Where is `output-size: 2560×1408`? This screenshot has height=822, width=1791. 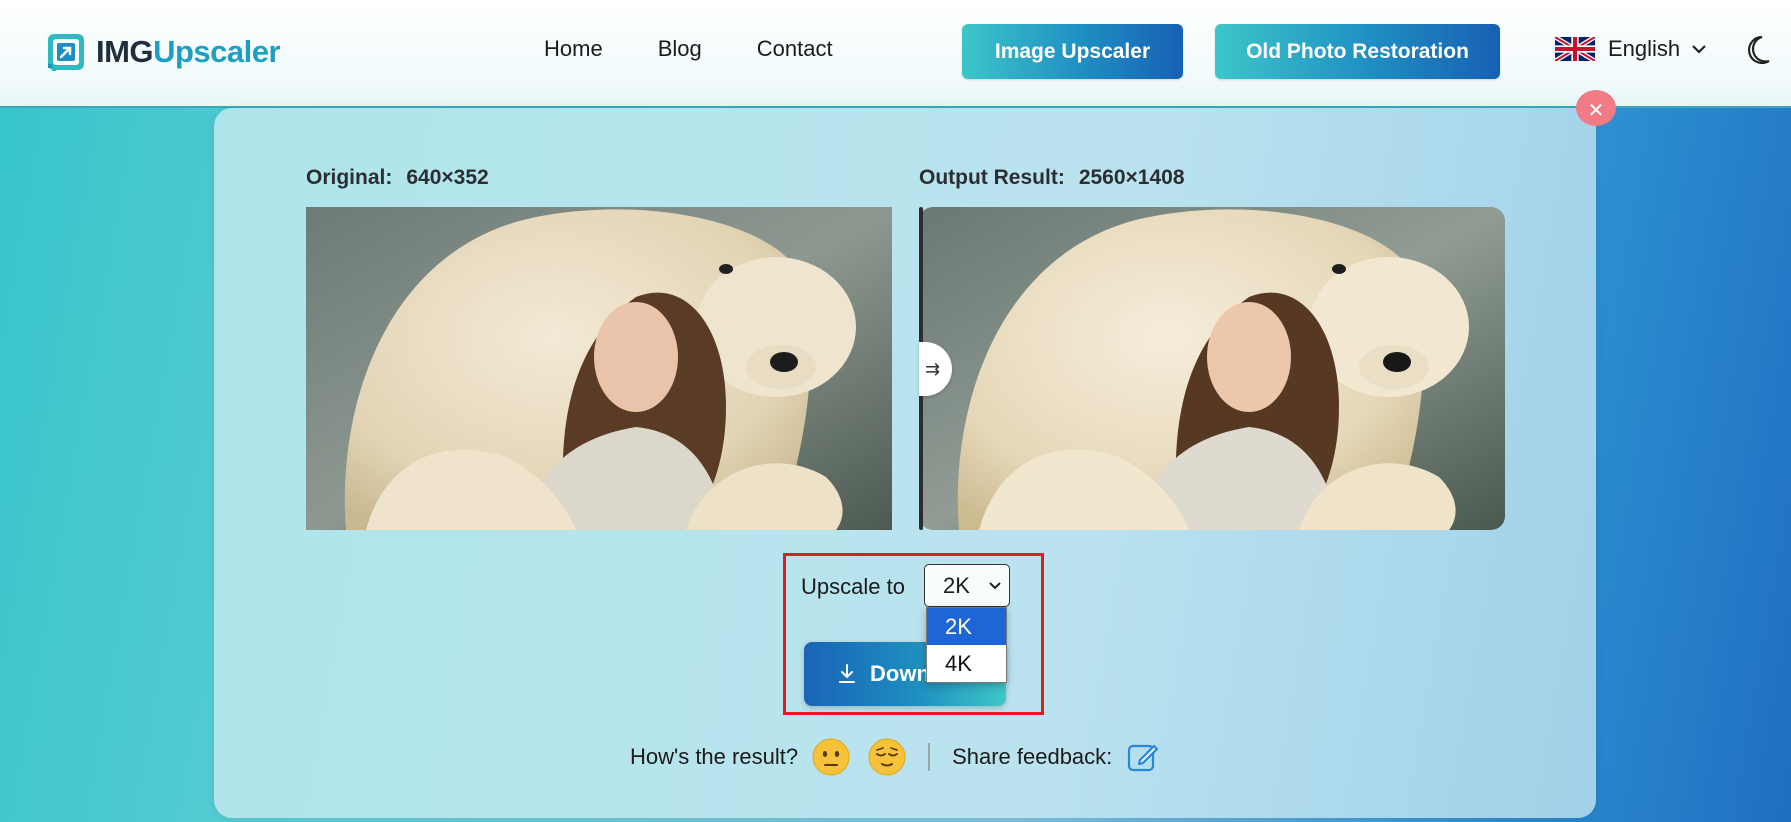
output-size: 2560×1408 is located at coordinates (1131, 177).